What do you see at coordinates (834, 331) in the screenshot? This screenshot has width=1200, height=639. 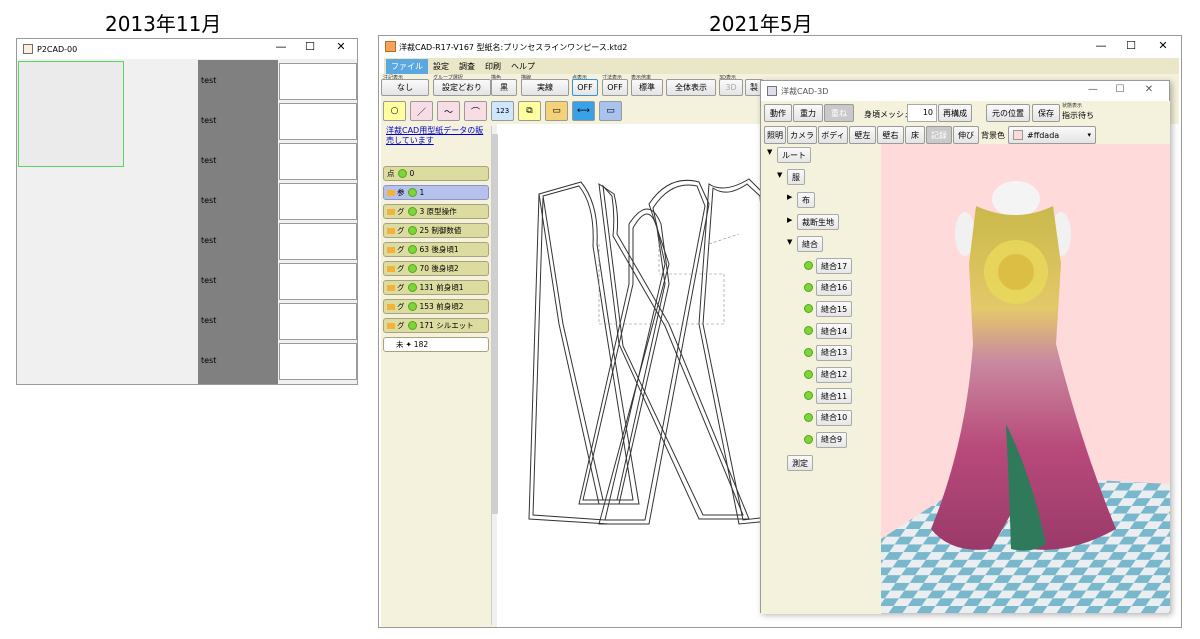 I see `tree-node-seam-item: 縫合14` at bounding box center [834, 331].